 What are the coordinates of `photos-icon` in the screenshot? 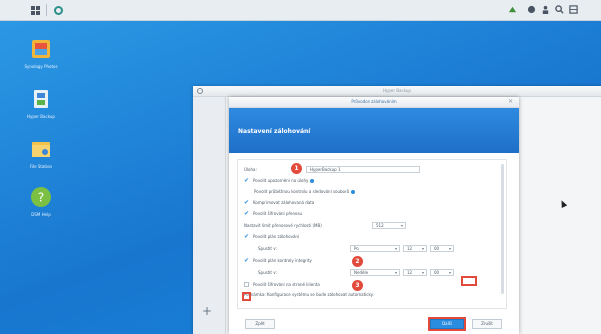 It's located at (41, 49).